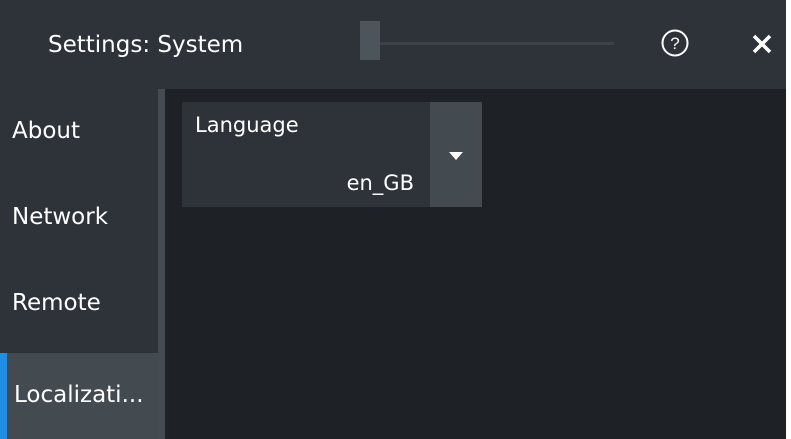  I want to click on language-value: en_GB, so click(380, 183).